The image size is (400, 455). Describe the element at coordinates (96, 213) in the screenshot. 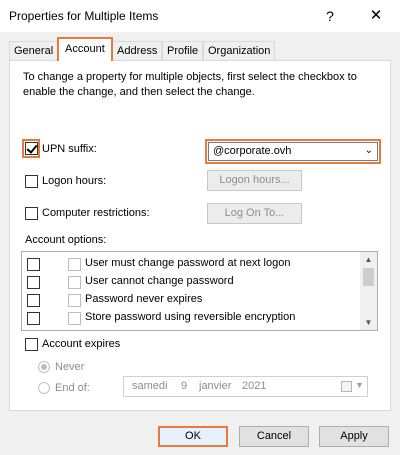

I see `computer-restrictions-label: Computer restrictions:` at that location.